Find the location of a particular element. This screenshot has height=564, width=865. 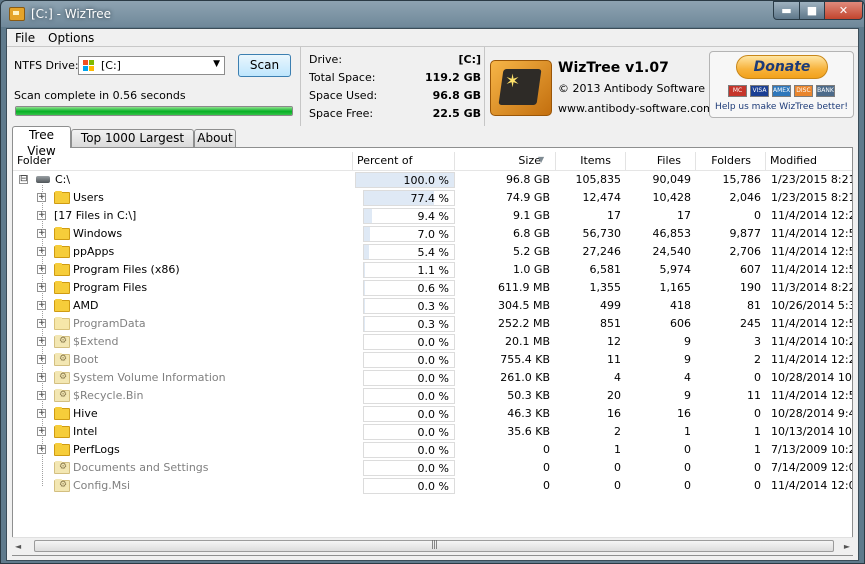

tab-about: About is located at coordinates (215, 138).